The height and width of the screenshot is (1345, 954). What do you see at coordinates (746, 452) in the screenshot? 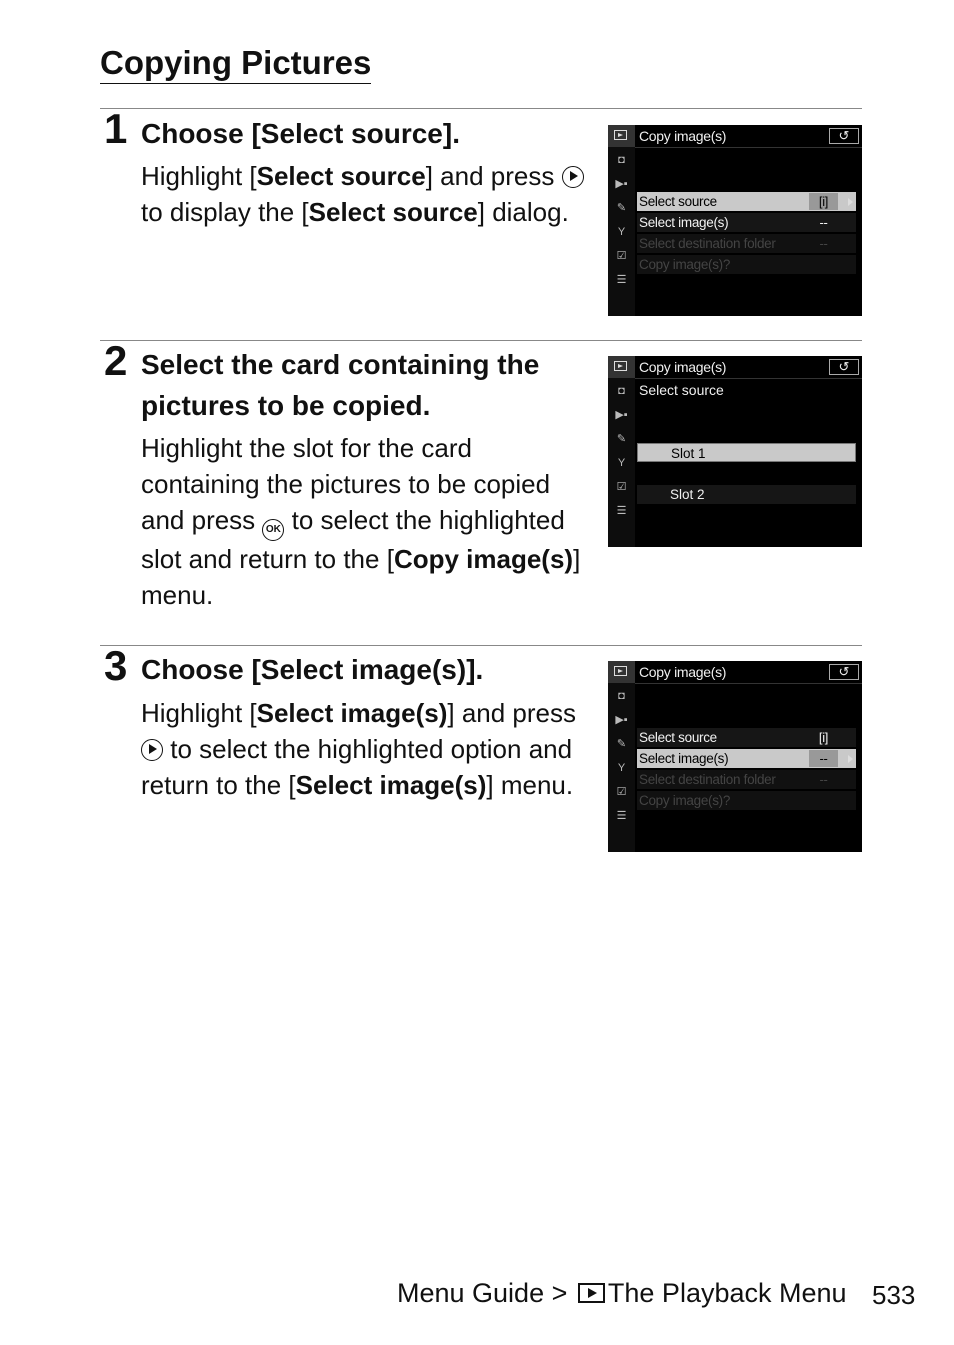
I see `slot-1-option: Slot 1` at bounding box center [746, 452].